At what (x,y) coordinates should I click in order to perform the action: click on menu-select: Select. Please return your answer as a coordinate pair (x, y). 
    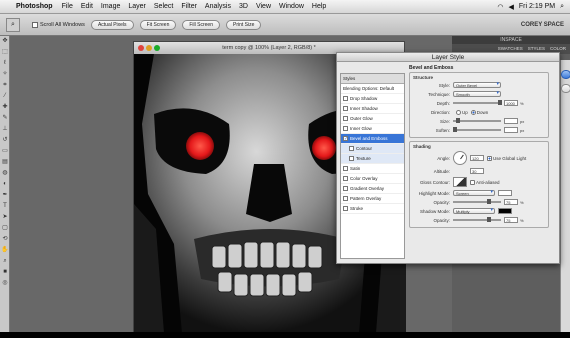
    Looking at the image, I should click on (163, 6).